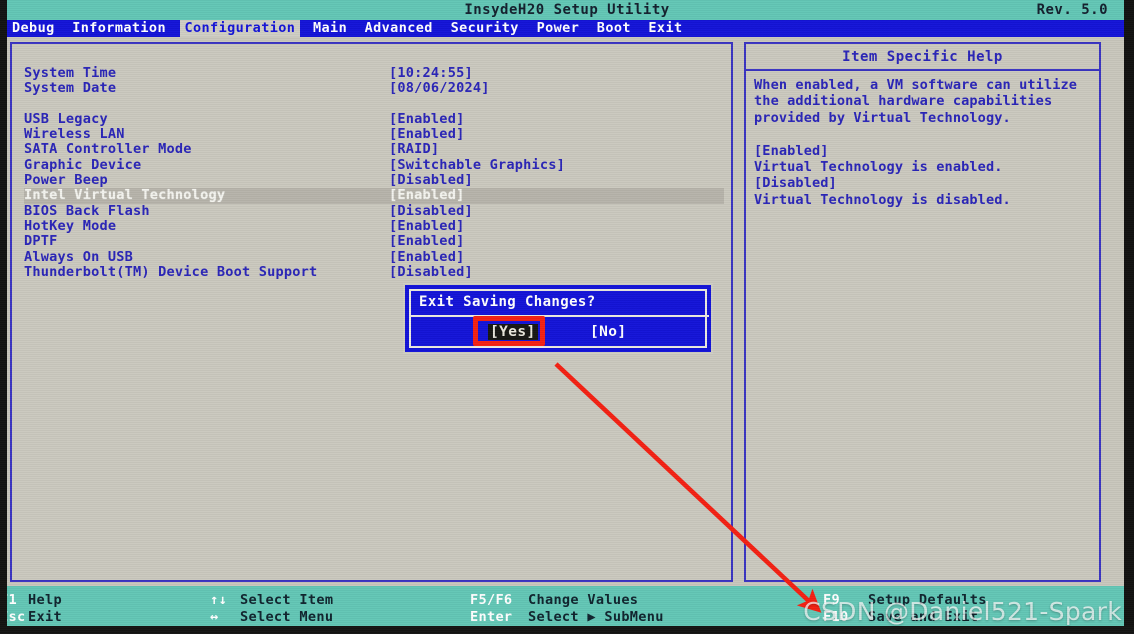 This screenshot has width=1134, height=634. I want to click on help-panel-title: Item Specific Help, so click(922, 57).